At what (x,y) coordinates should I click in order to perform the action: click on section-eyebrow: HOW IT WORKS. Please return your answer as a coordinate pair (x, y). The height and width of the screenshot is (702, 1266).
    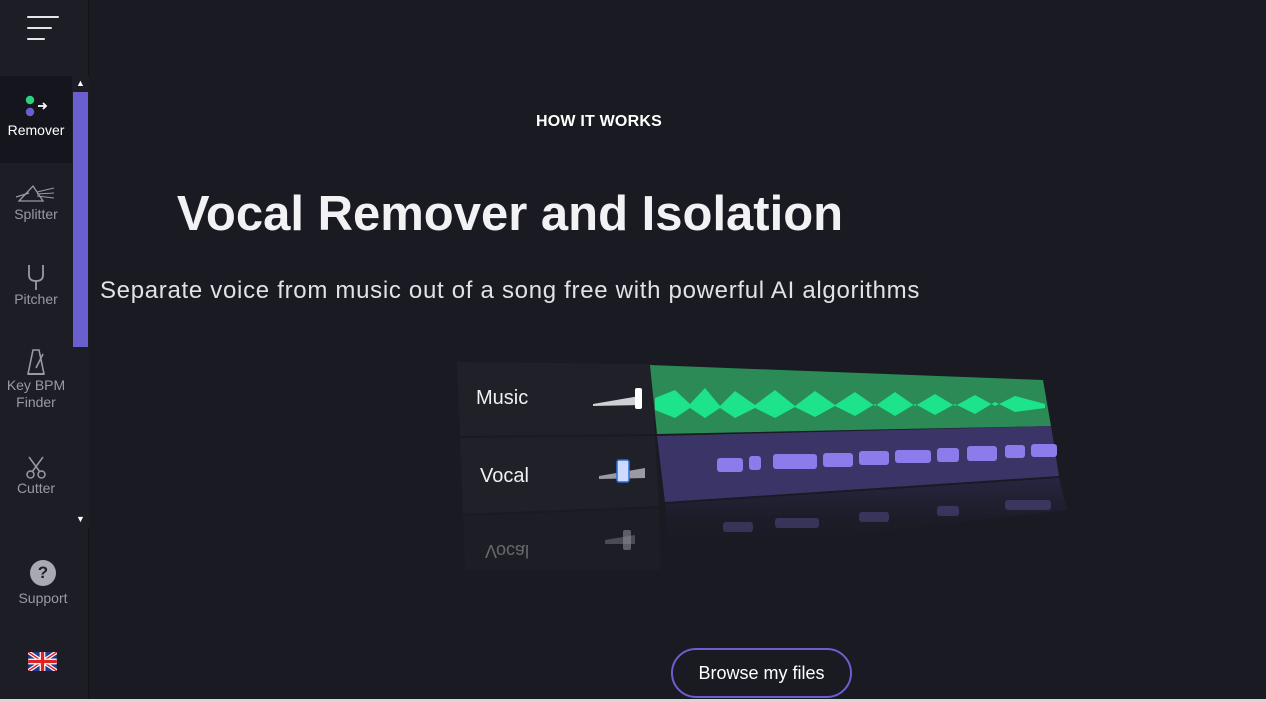
    Looking at the image, I should click on (599, 121).